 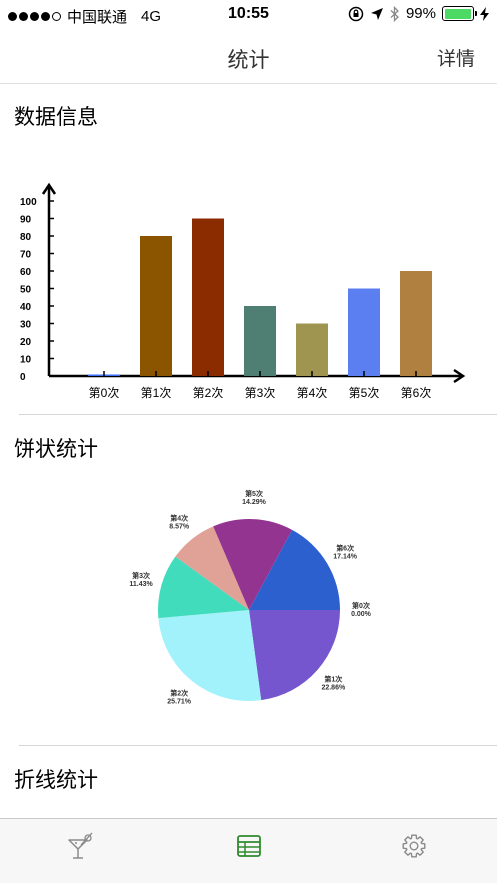 What do you see at coordinates (179, 693) in the screenshot?
I see `pie-label-category: 第2次` at bounding box center [179, 693].